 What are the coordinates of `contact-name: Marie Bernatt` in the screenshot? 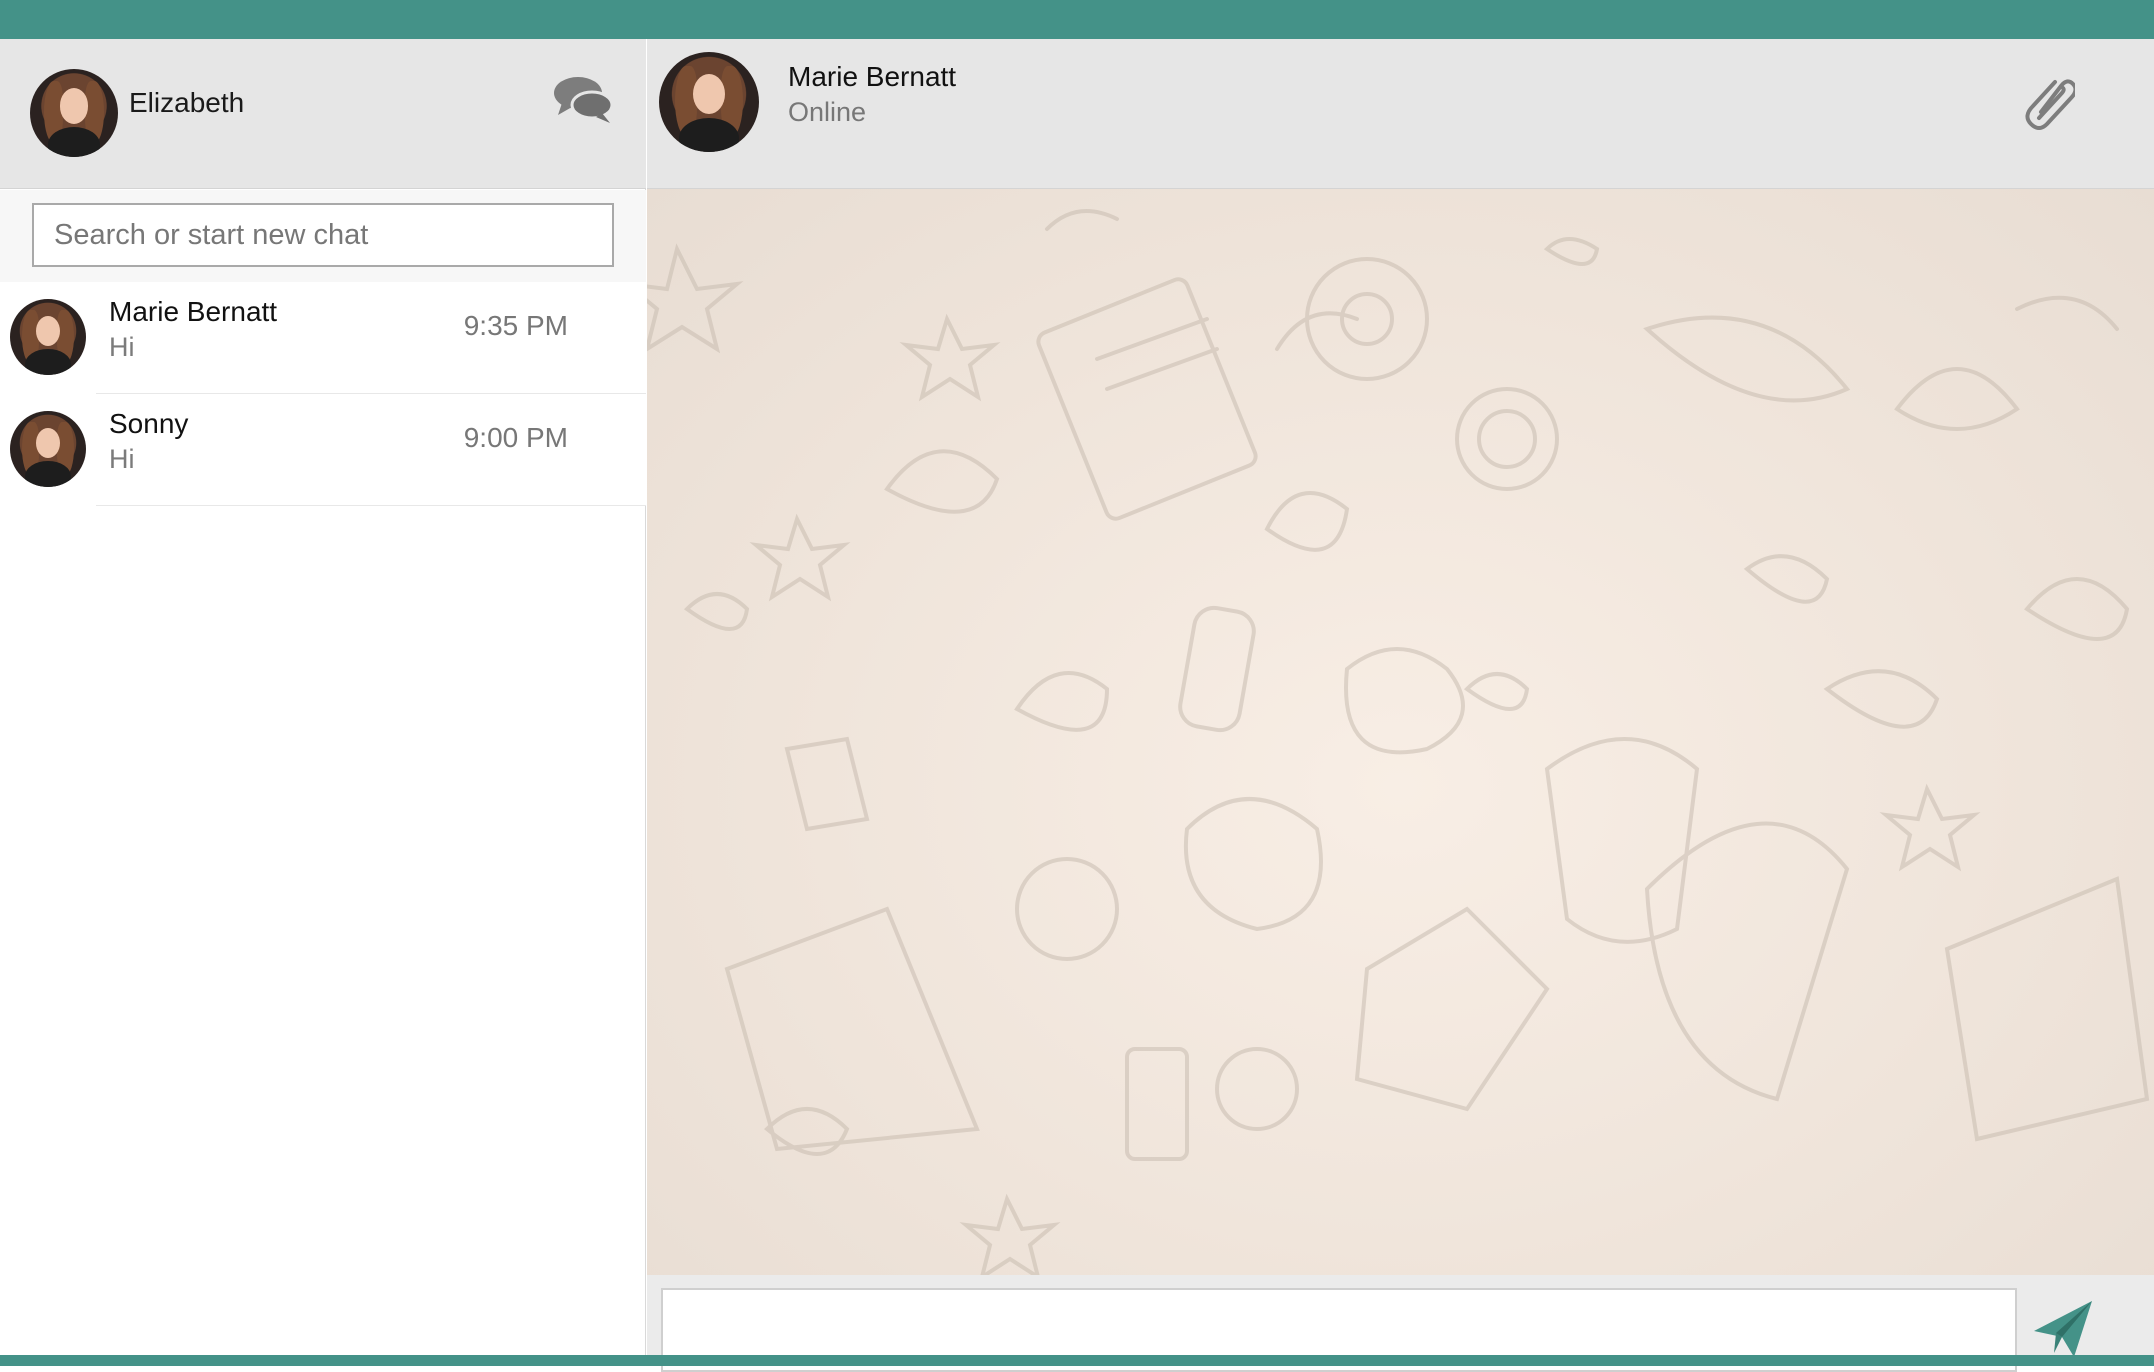 It's located at (872, 76).